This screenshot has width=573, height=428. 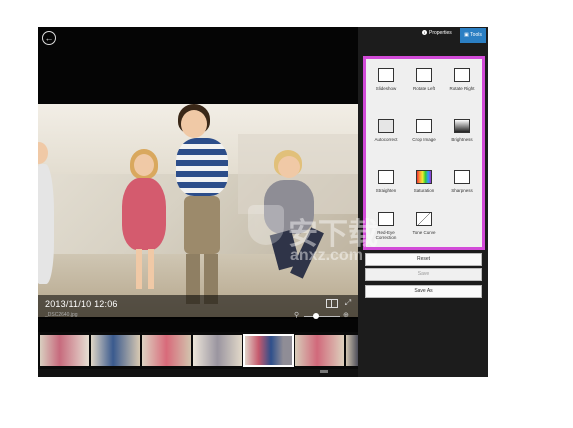 I want to click on tool-tone-curve: Tone Curve, so click(x=424, y=228).